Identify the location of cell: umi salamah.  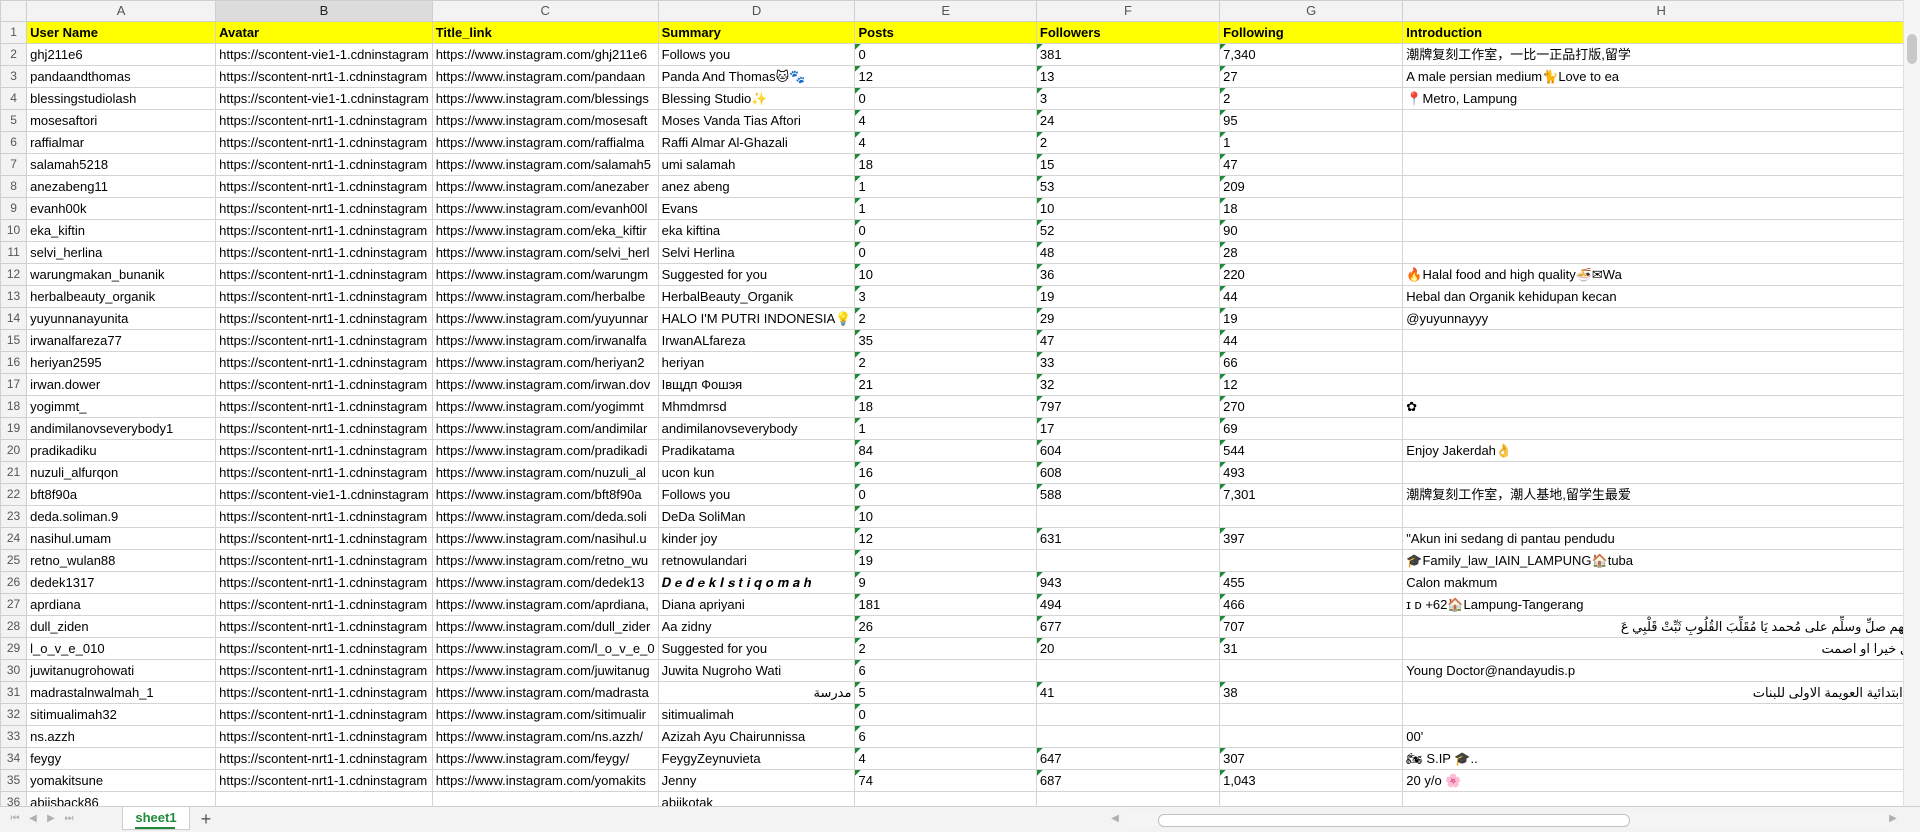
(756, 164).